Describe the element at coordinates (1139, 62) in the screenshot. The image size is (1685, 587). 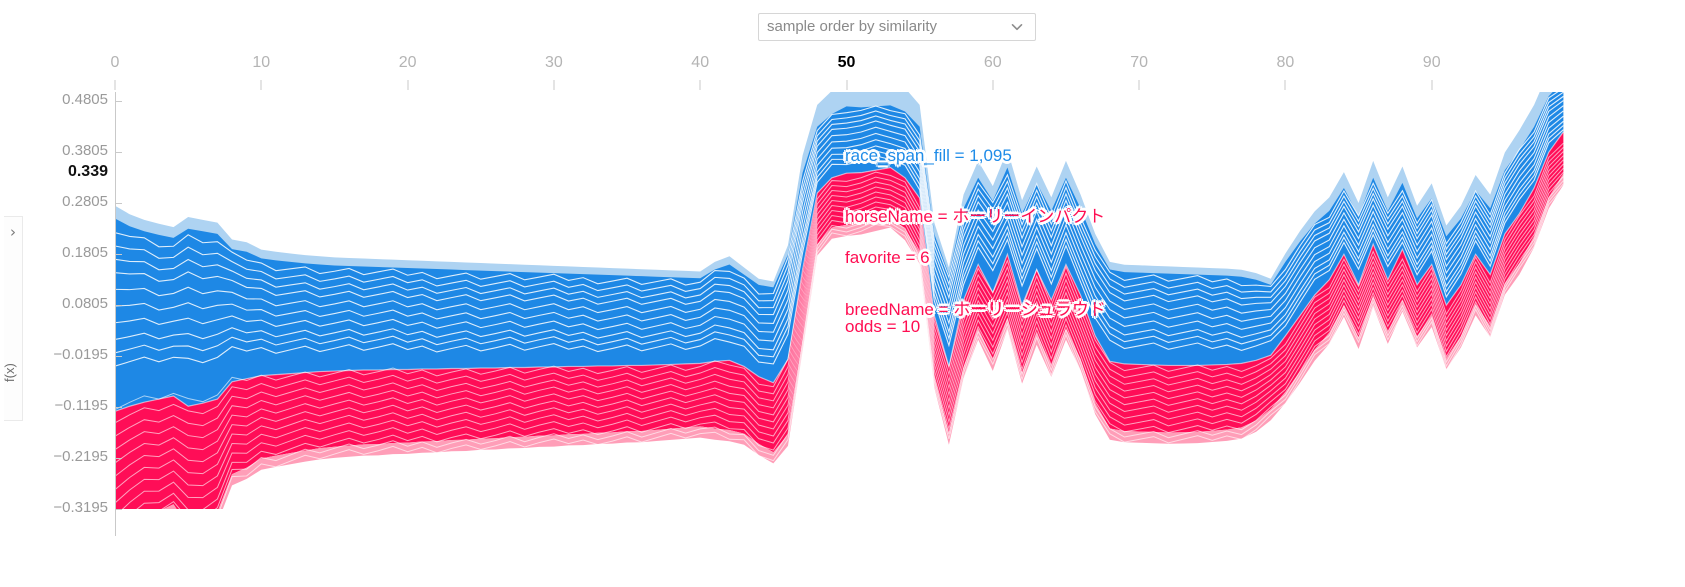
I see `x-axis-tick-label: 70` at that location.